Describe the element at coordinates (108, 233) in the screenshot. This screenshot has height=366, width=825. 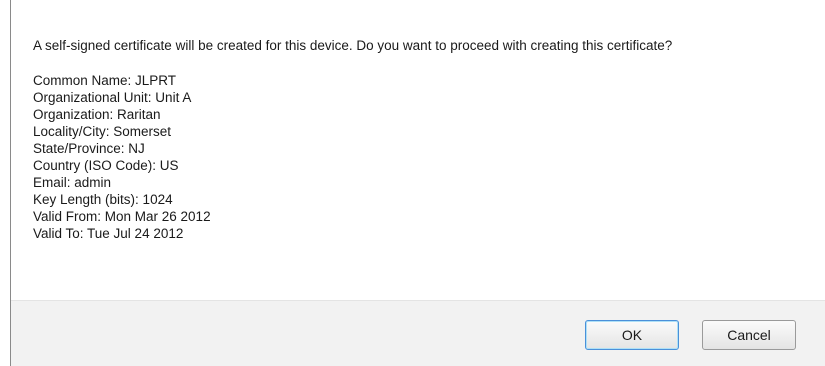
I see `detail-valid-to: Valid To: Tue Jul 24 2012` at that location.